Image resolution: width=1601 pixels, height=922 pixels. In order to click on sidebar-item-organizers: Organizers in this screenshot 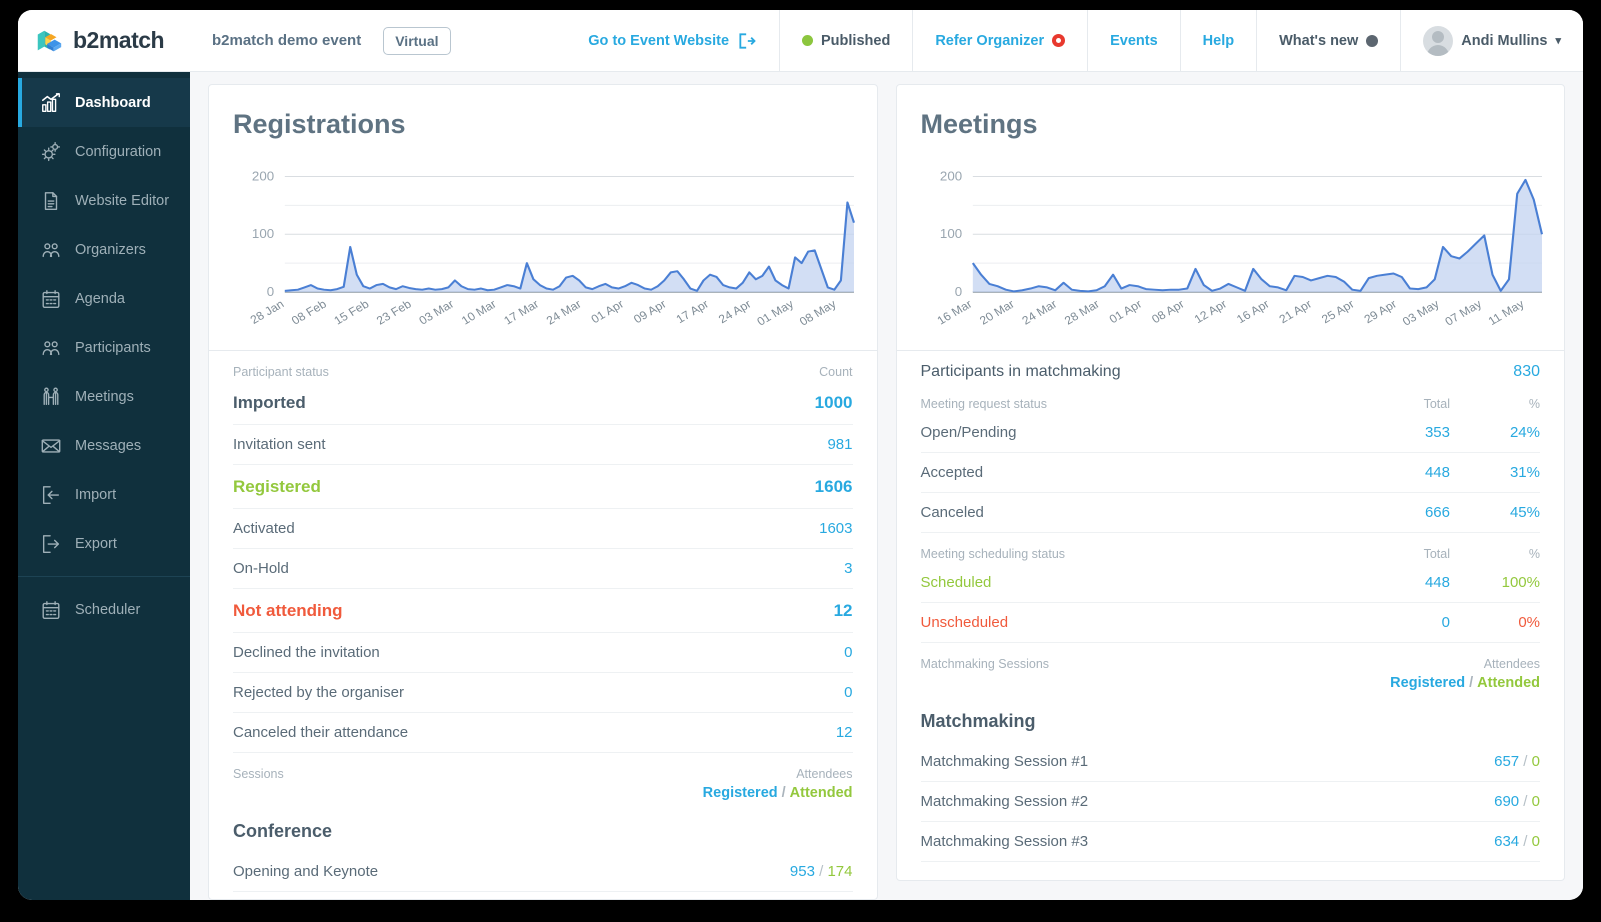, I will do `click(104, 249)`.